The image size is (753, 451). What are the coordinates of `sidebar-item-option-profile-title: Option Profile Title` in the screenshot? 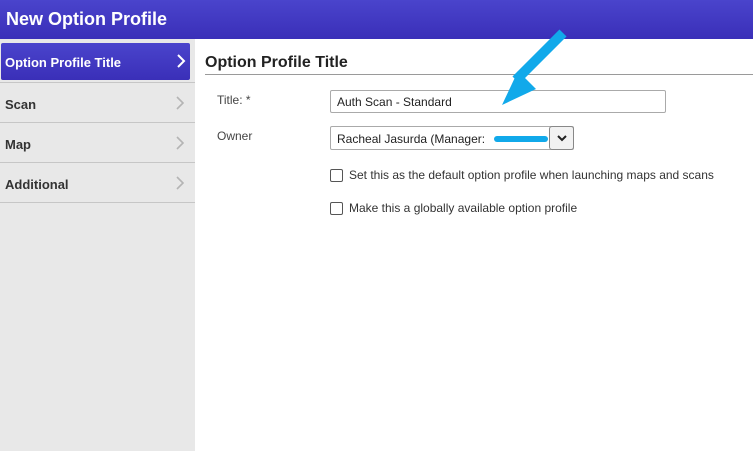 It's located at (95, 61).